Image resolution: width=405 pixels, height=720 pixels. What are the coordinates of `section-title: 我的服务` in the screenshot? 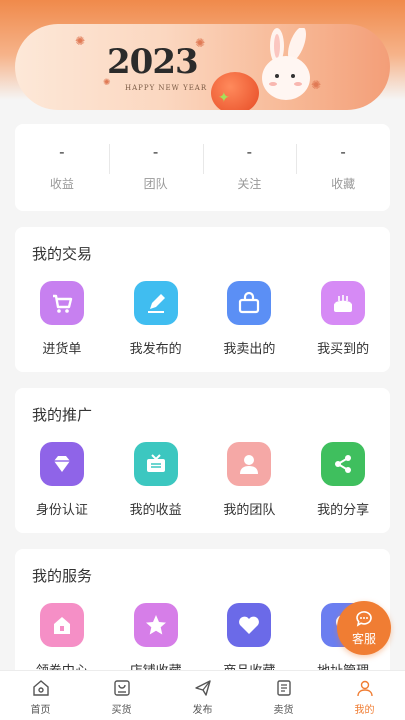 It's located at (62, 576).